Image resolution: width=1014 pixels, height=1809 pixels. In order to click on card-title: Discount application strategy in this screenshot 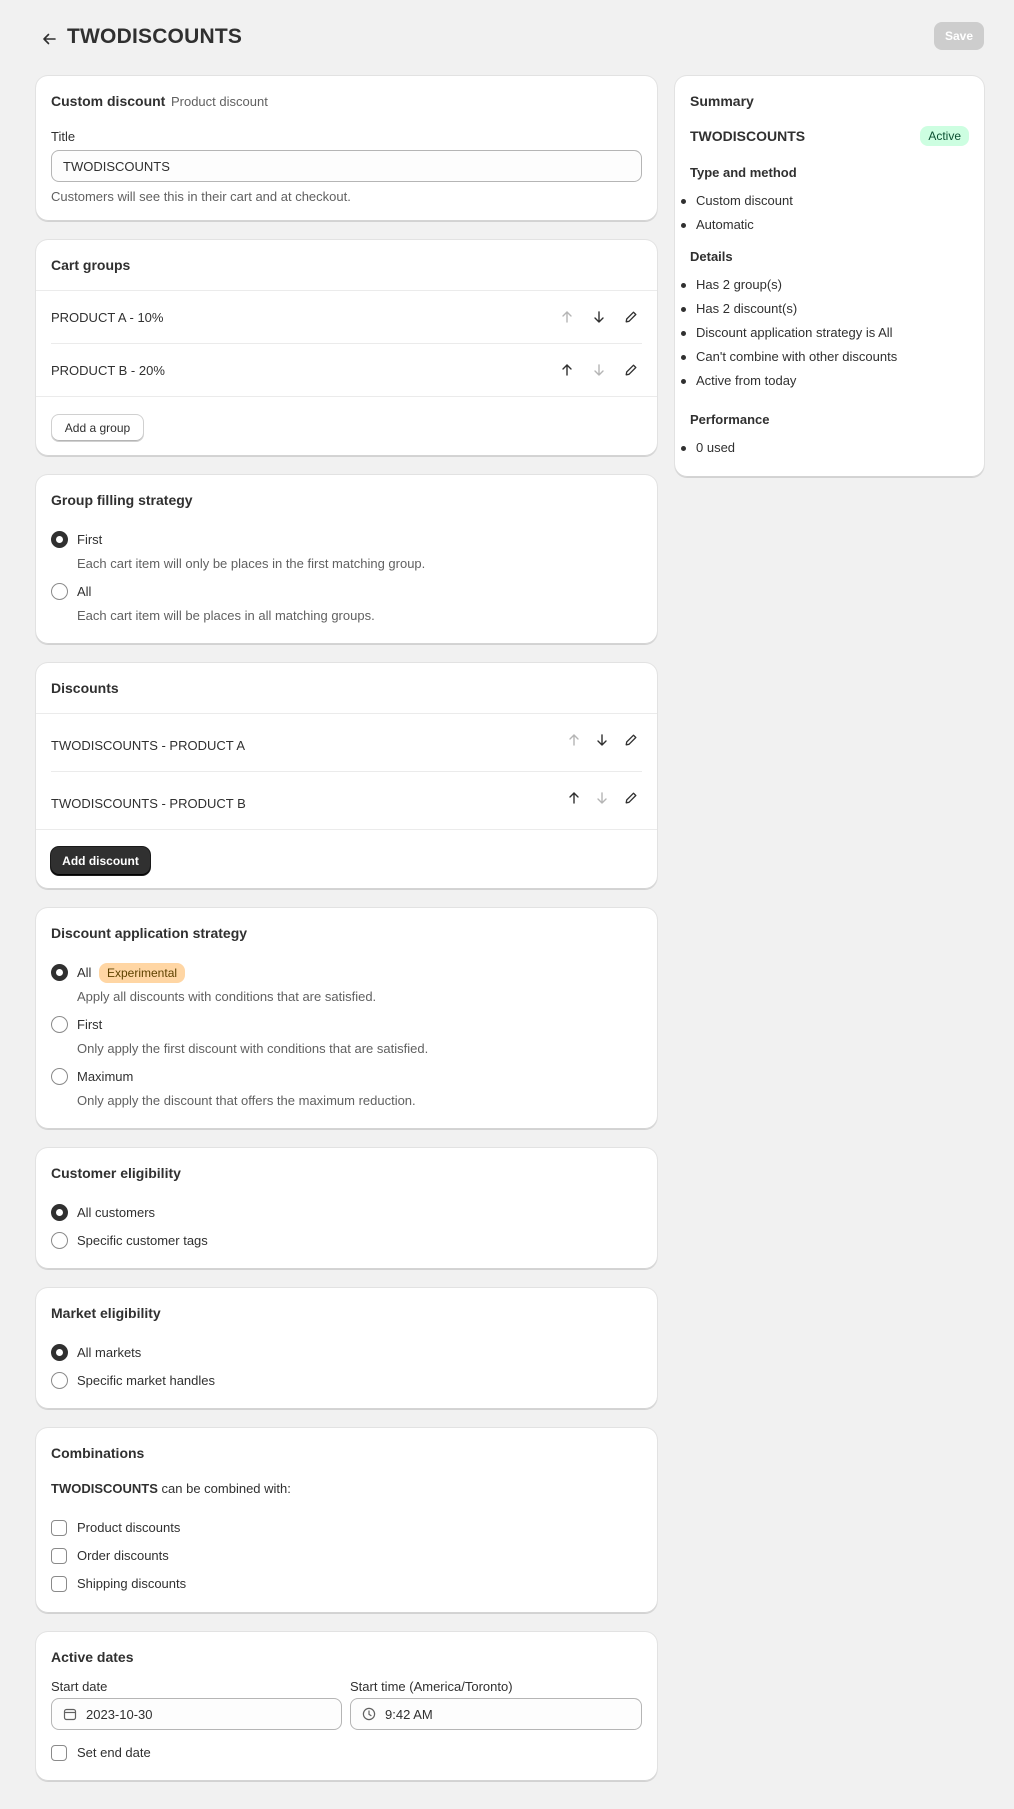, I will do `click(149, 933)`.